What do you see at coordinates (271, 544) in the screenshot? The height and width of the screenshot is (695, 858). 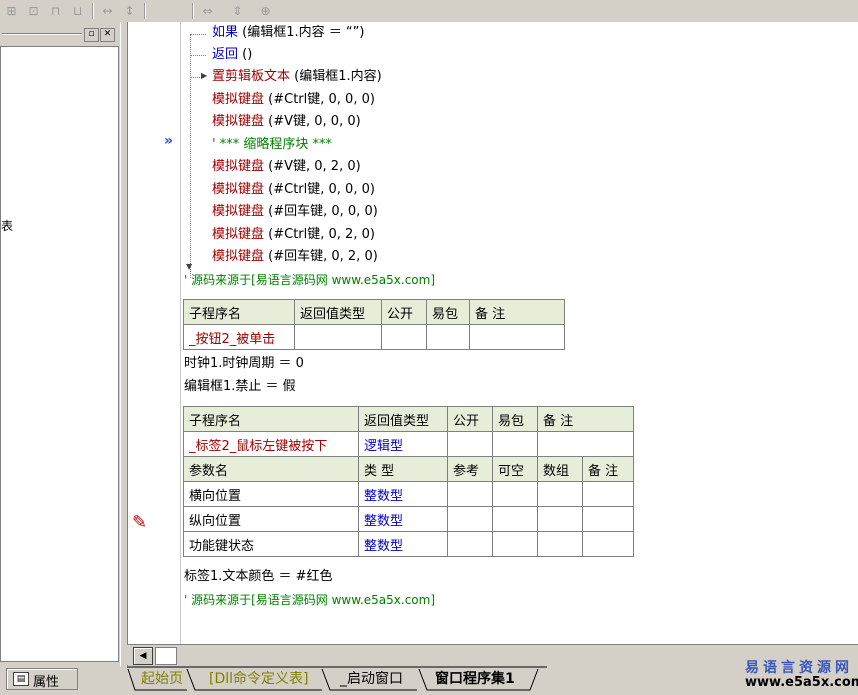 I see `param-name: 功能键状态` at bounding box center [271, 544].